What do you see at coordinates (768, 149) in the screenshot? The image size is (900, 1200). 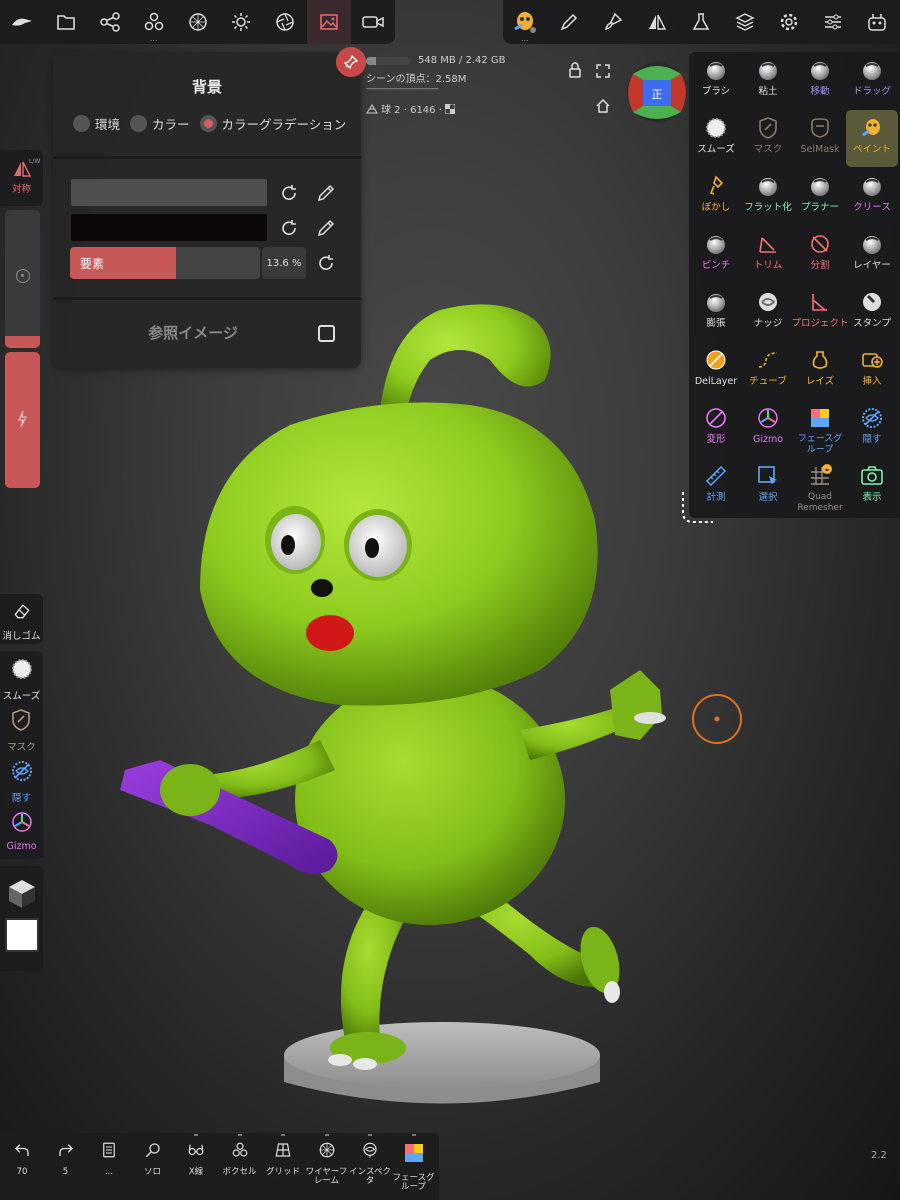 I see `tool-label: マスク` at bounding box center [768, 149].